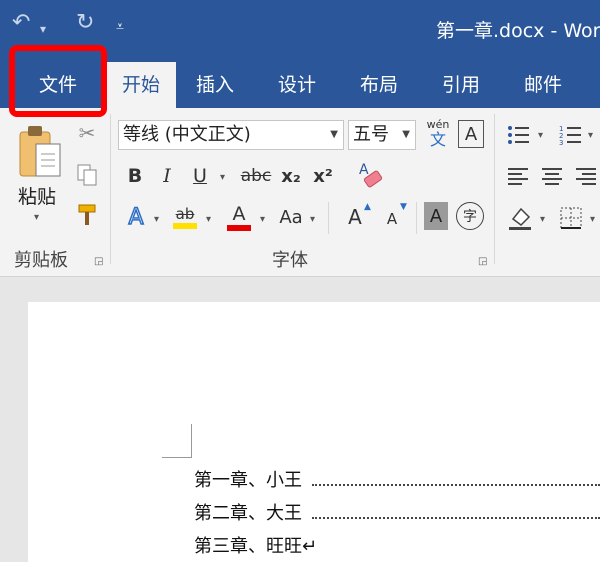 The height and width of the screenshot is (562, 600). I want to click on tab-references: 引用, so click(461, 85).